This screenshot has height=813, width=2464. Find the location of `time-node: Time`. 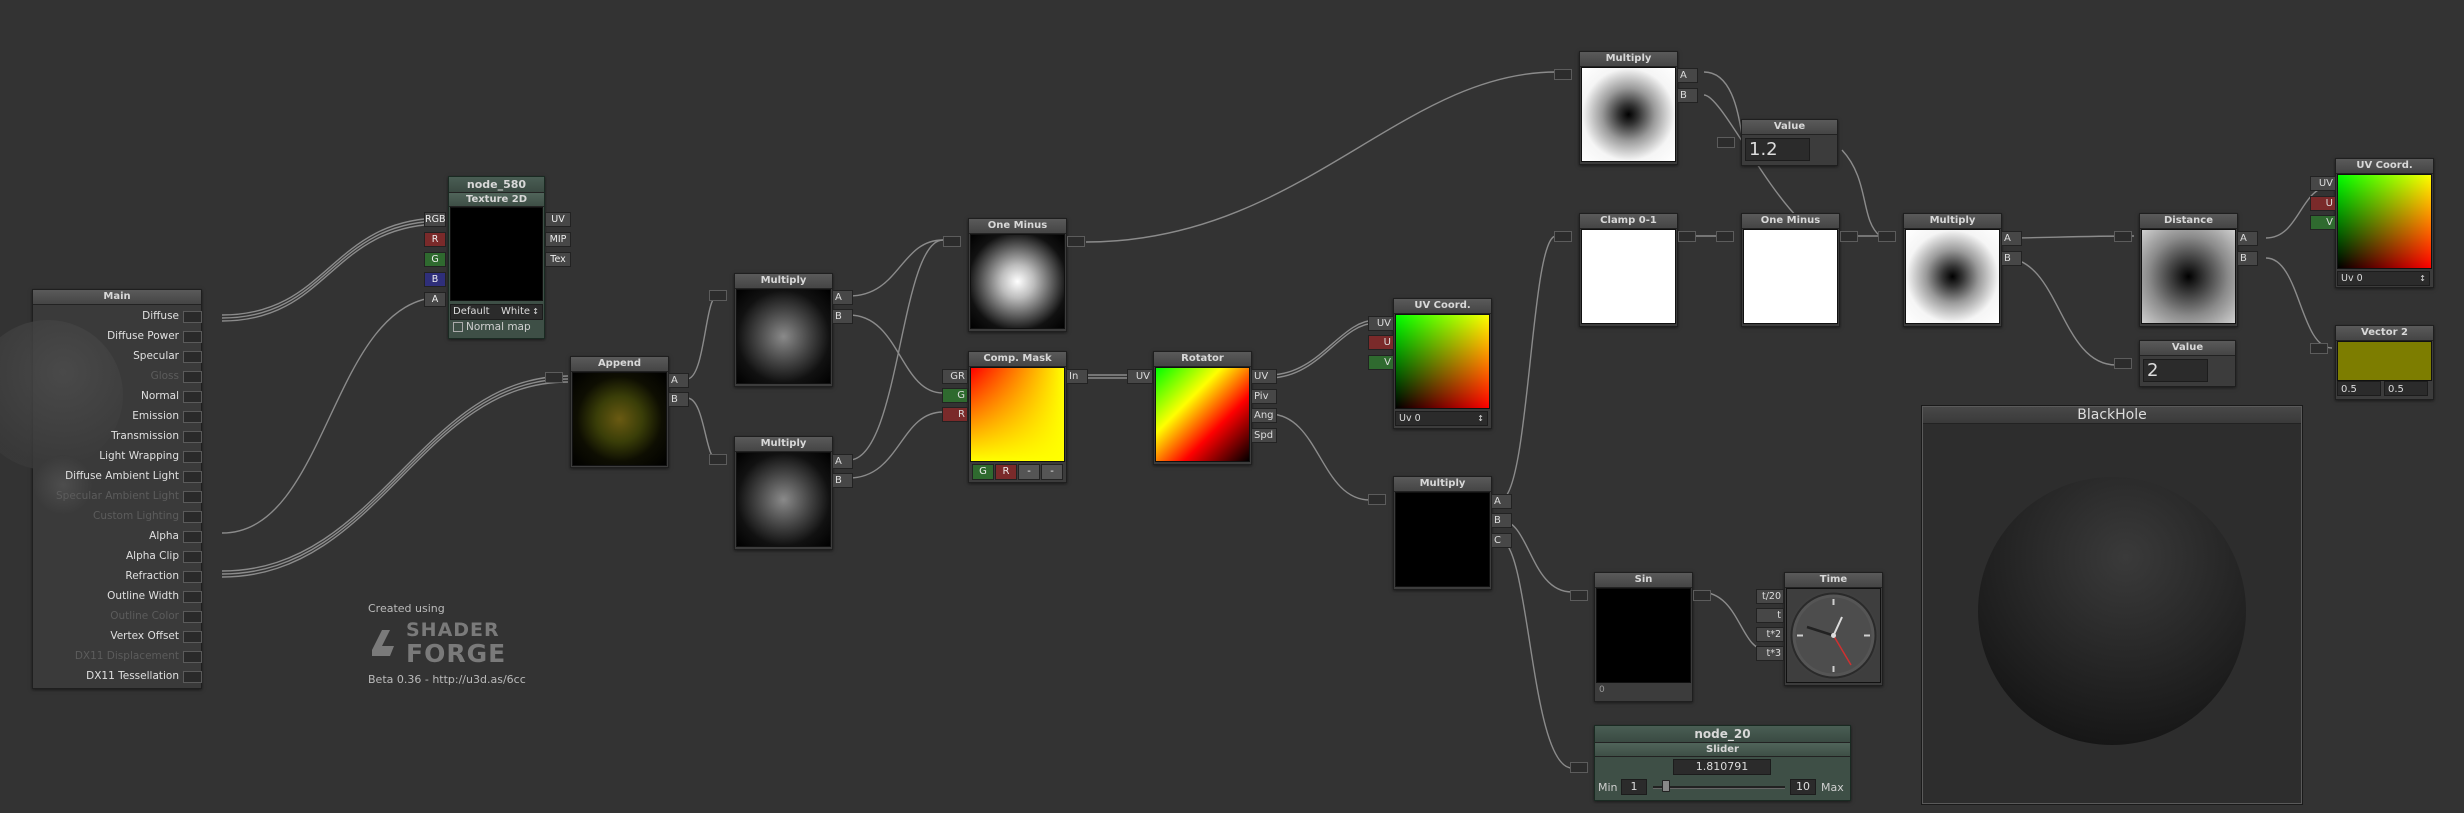

time-node: Time is located at coordinates (1833, 629).